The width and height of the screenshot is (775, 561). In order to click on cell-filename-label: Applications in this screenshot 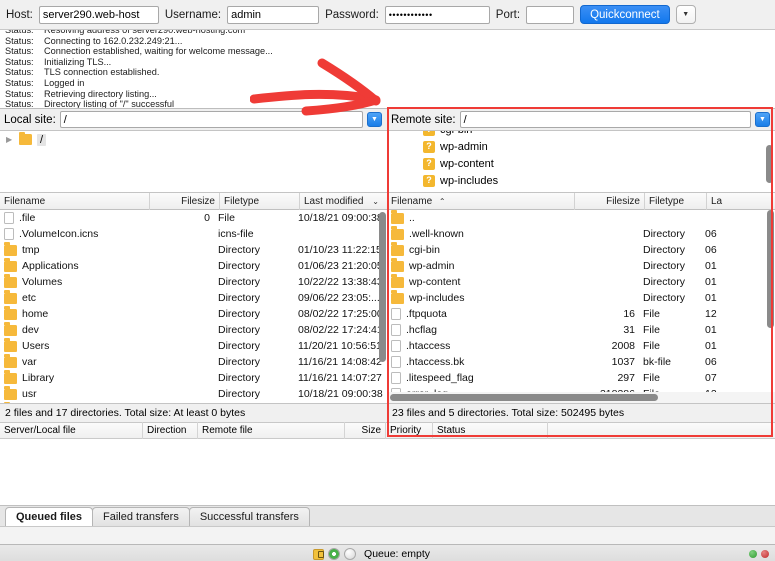, I will do `click(50, 266)`.